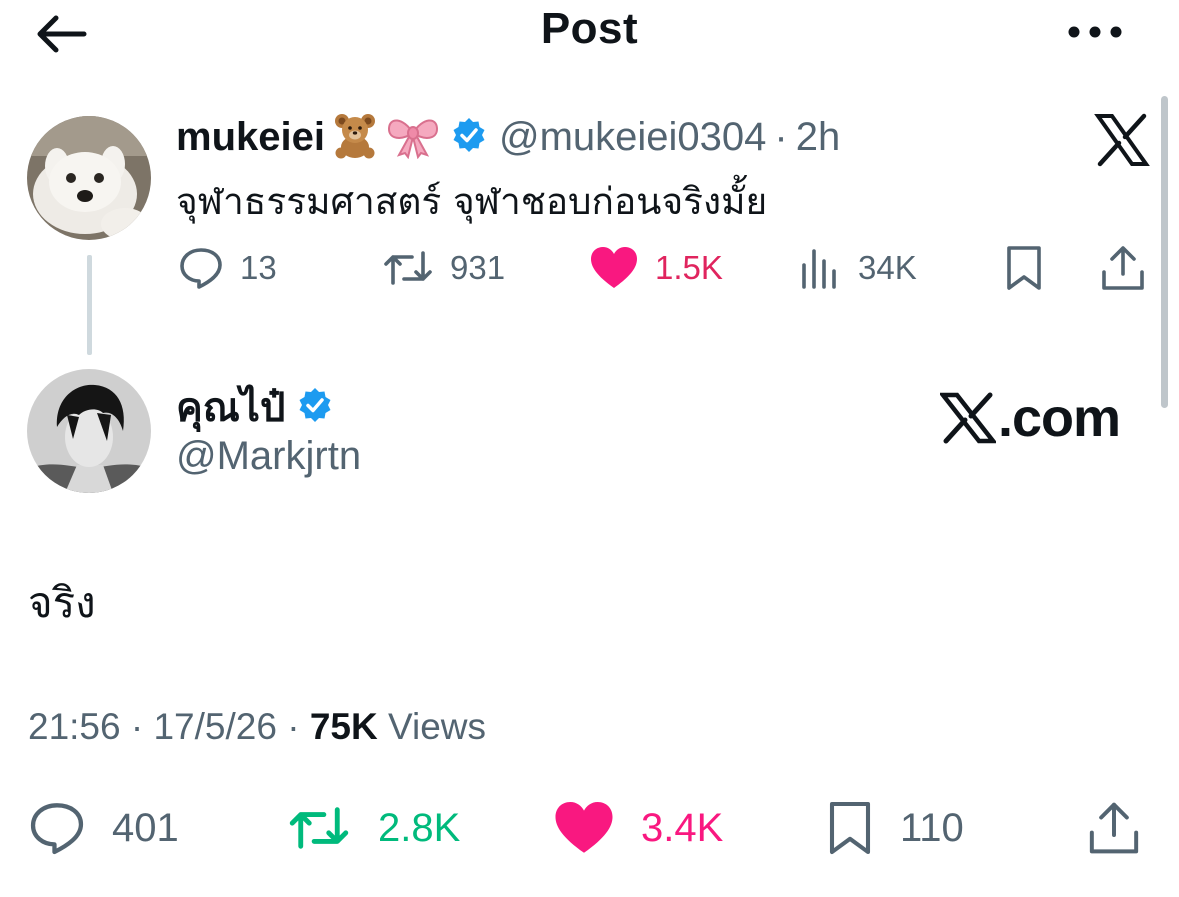  I want to click on bookmark-count: 110, so click(932, 827).